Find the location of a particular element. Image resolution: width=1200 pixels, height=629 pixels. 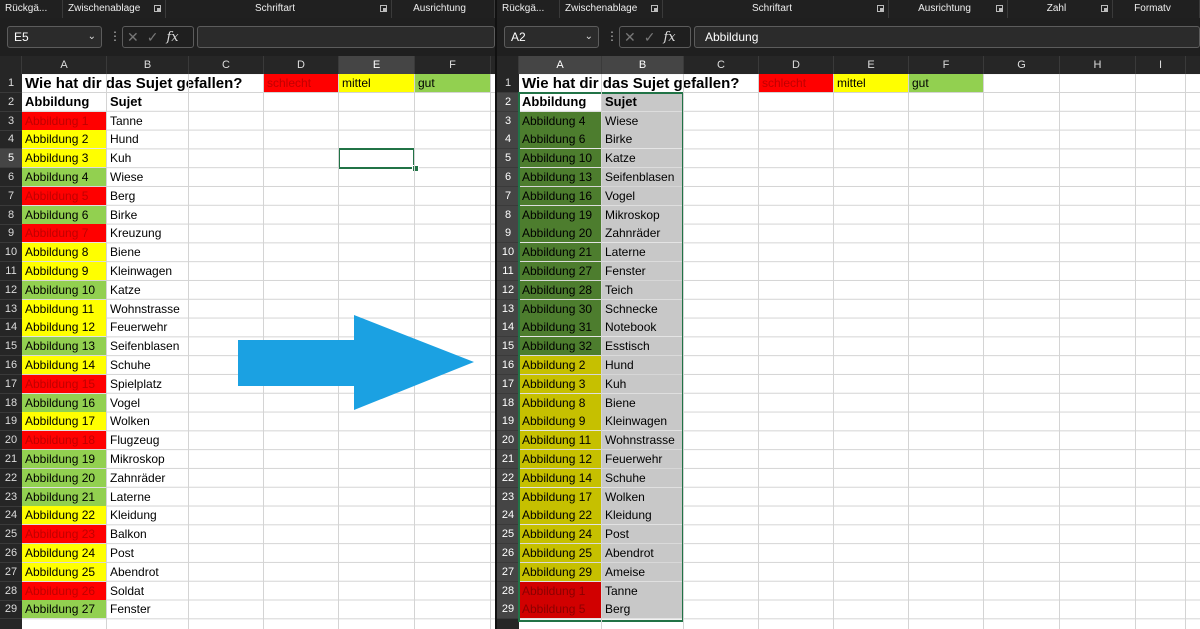

cell-abbildung: Abbildung 12 is located at coordinates (64, 327).